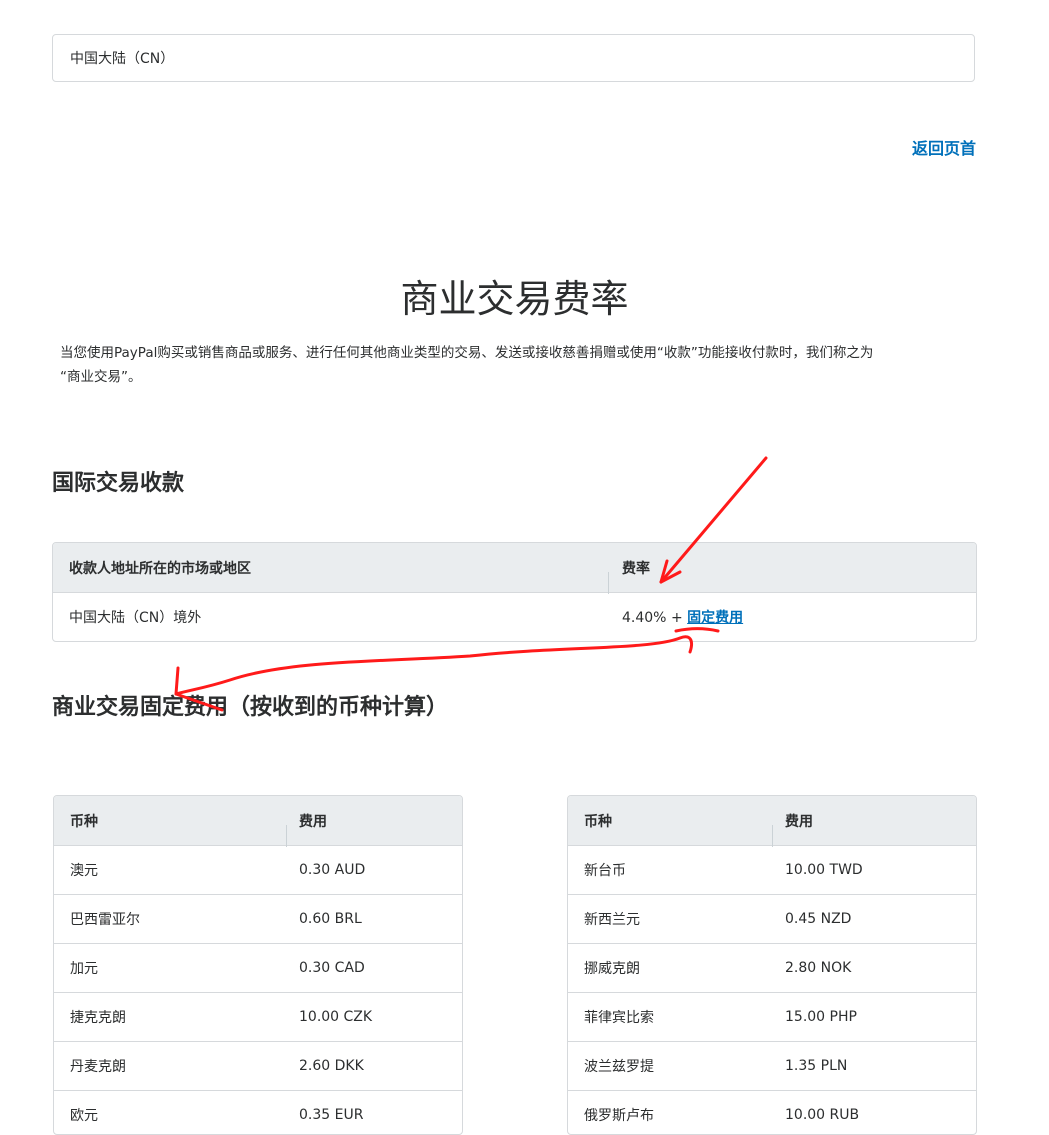  Describe the element at coordinates (331, 1115) in the screenshot. I see `fee-cell: 0.35 EUR` at that location.